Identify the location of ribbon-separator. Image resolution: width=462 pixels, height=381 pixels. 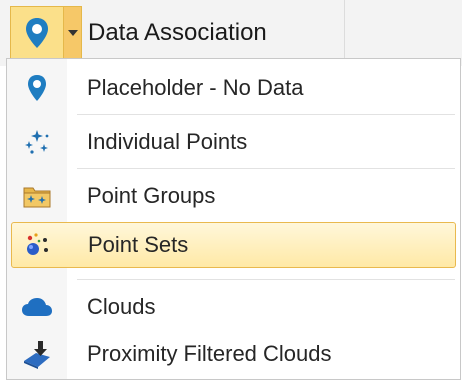
(344, 33).